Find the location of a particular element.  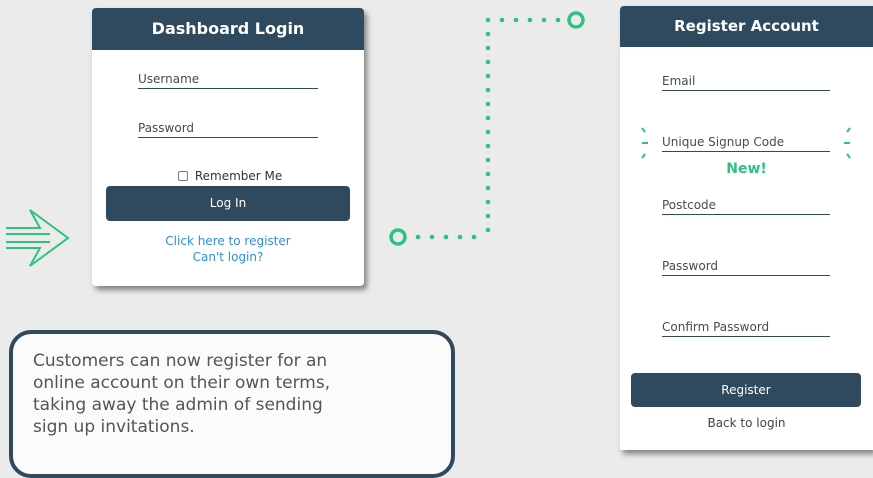

email-field: Email is located at coordinates (746, 82).